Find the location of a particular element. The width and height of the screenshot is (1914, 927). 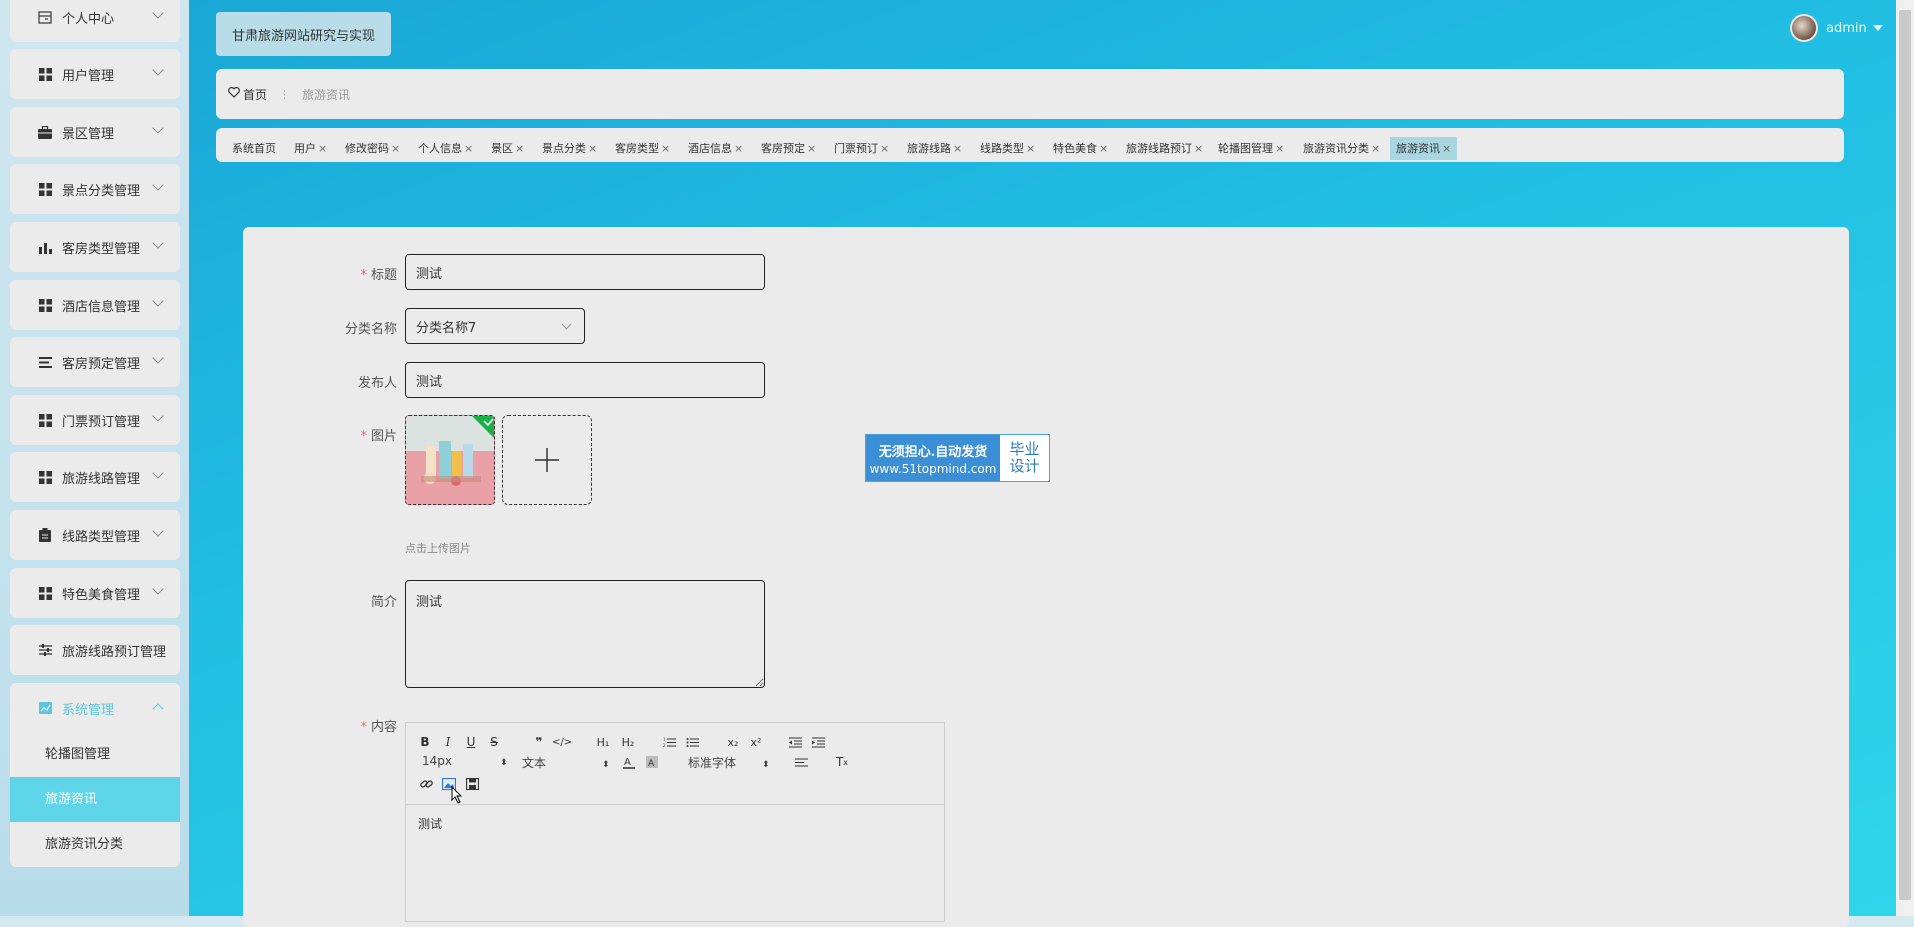

breadcrumb-home: 首页 is located at coordinates (247, 94).